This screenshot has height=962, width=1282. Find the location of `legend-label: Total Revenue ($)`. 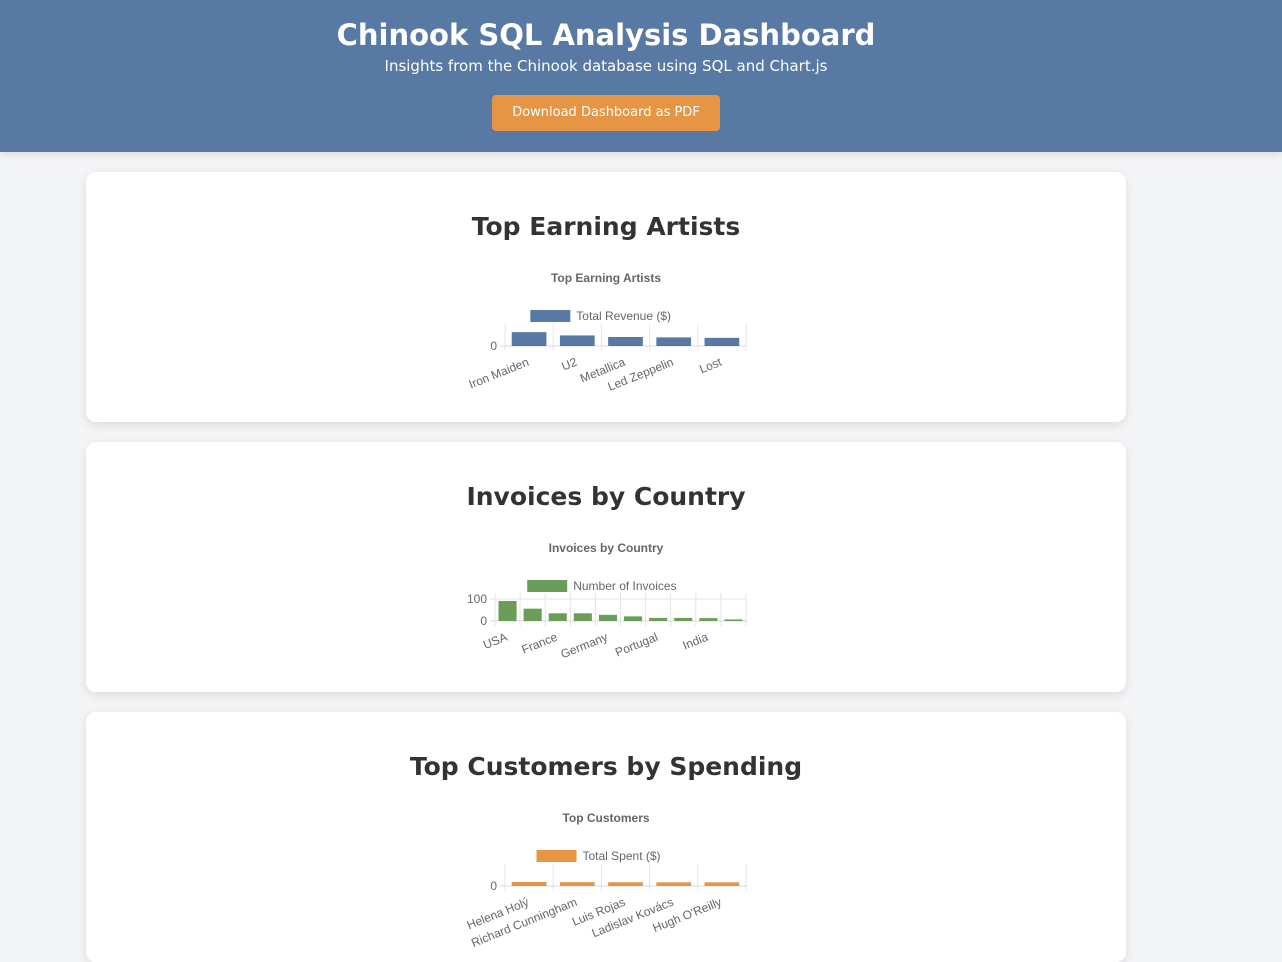

legend-label: Total Revenue ($) is located at coordinates (623, 316).